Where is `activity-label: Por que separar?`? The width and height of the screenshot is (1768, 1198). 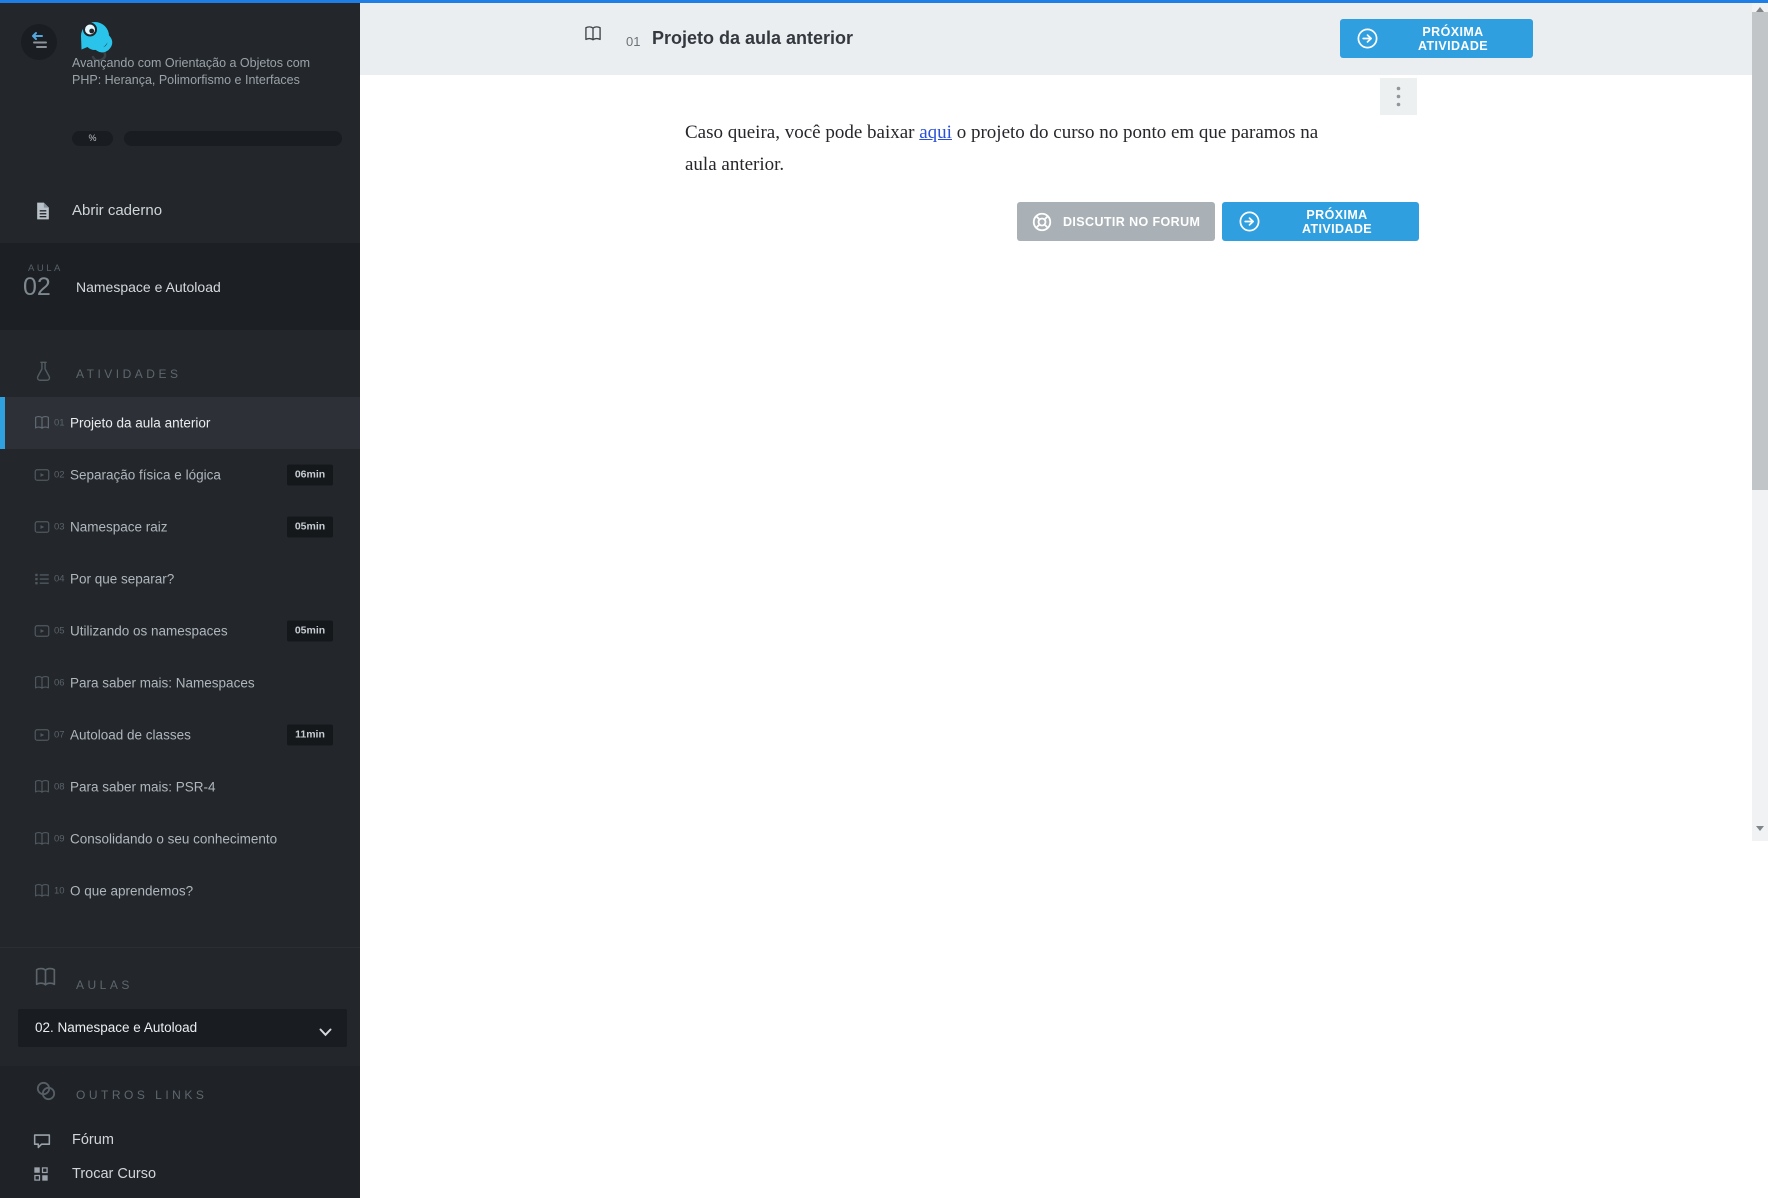 activity-label: Por que separar? is located at coordinates (122, 579).